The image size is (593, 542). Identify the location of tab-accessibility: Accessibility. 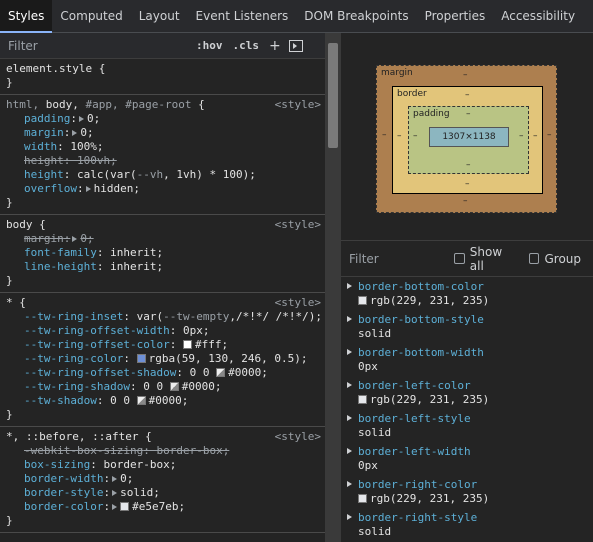
(538, 16).